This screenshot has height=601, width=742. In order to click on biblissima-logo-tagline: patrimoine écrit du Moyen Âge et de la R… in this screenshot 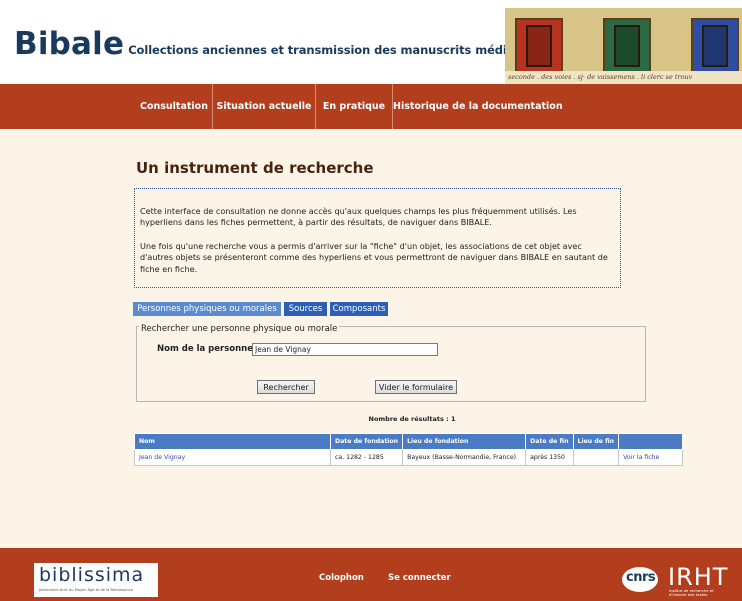, I will do `click(86, 590)`.